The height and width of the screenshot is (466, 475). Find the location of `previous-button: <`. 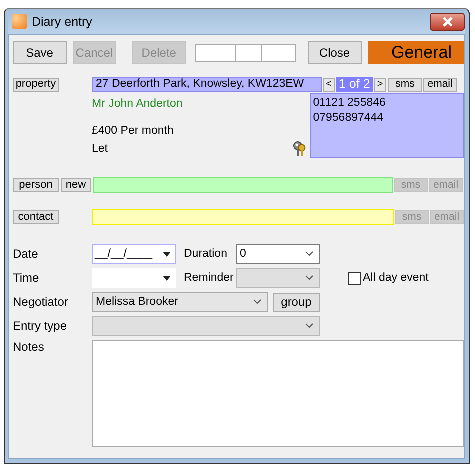

previous-button: < is located at coordinates (329, 85).